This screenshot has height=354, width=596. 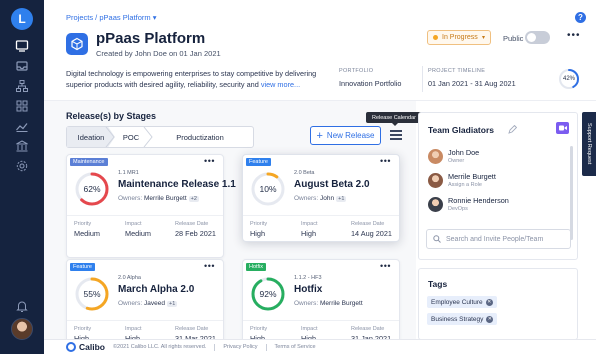 I want to click on user-avatar, so click(x=22, y=329).